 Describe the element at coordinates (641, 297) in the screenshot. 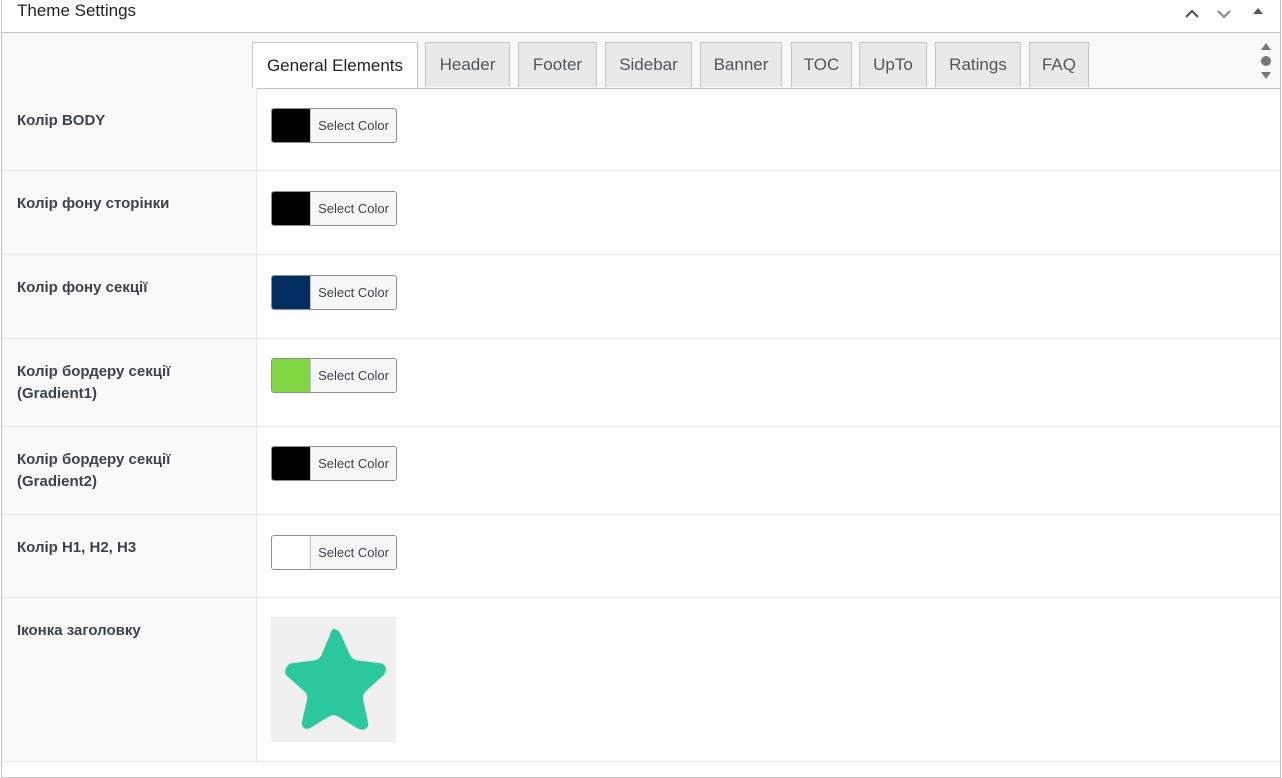

I see `setting-row-section-bg-color: Колір фону секції Select Color` at that location.